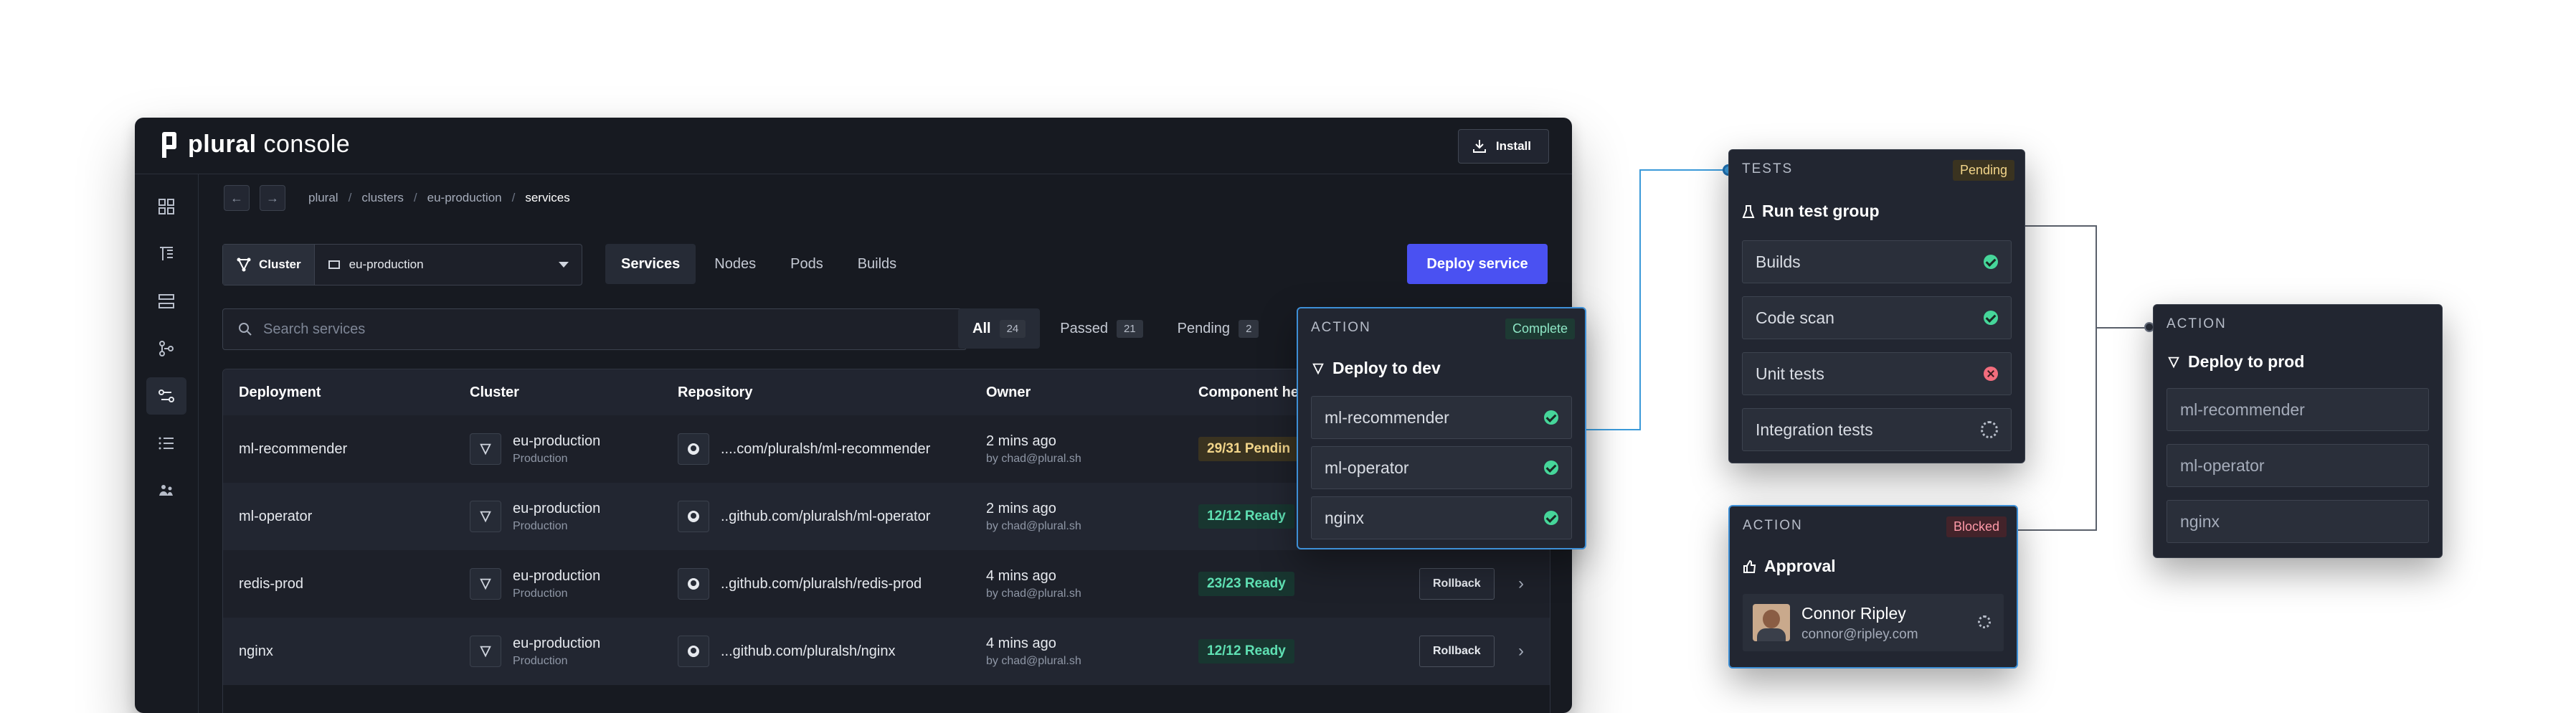 The height and width of the screenshot is (713, 2576). Describe the element at coordinates (594, 329) in the screenshot. I see `search-input: Search services` at that location.